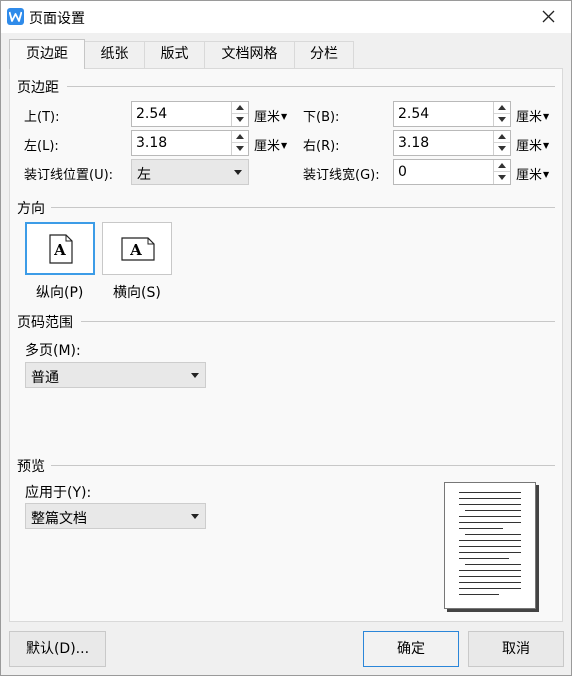  What do you see at coordinates (45, 378) in the screenshot?
I see `multiple-pages-value: 普通` at bounding box center [45, 378].